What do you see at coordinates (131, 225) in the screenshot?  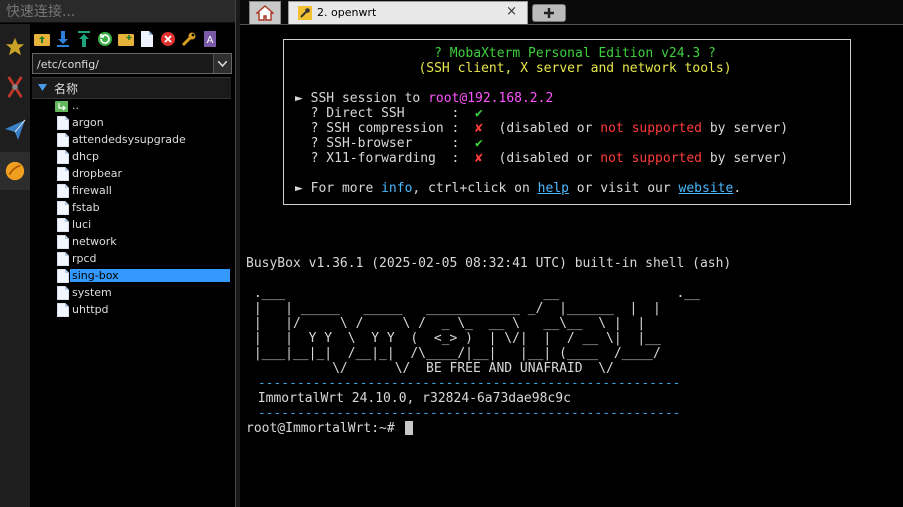 I see `file-row: luci` at bounding box center [131, 225].